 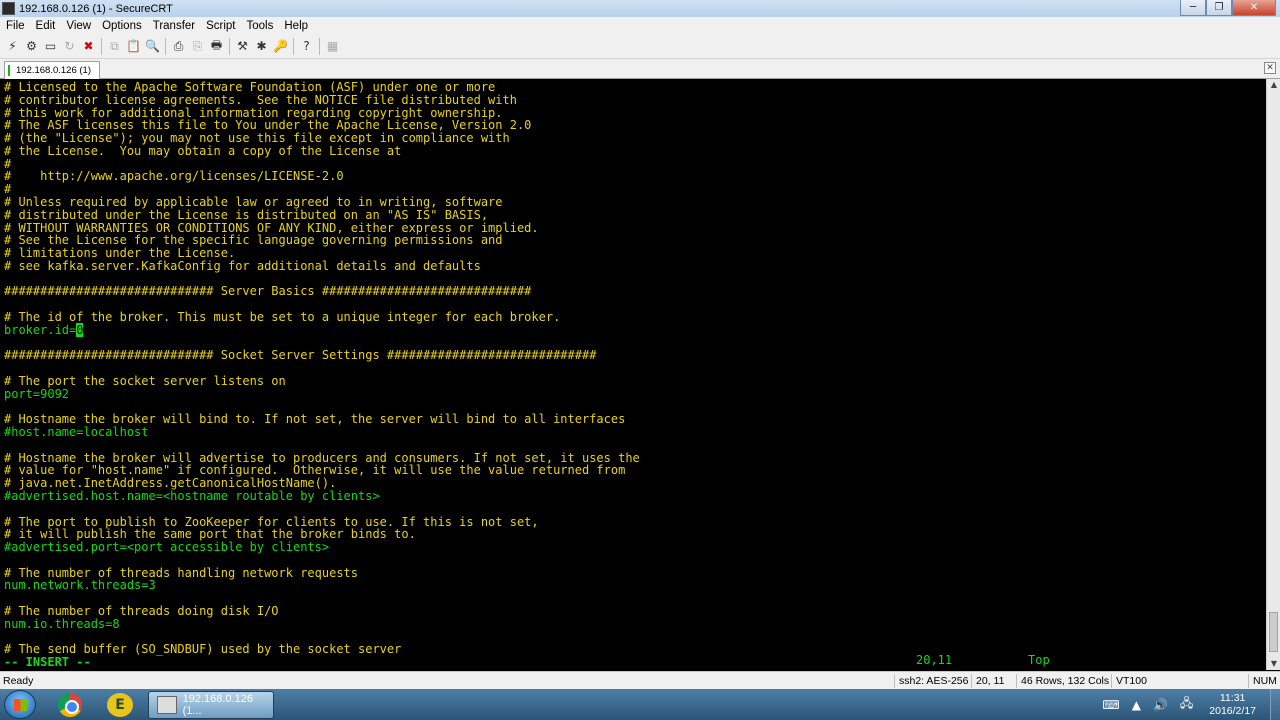 I want to click on status-numlock: NUM, so click(x=1262, y=681).